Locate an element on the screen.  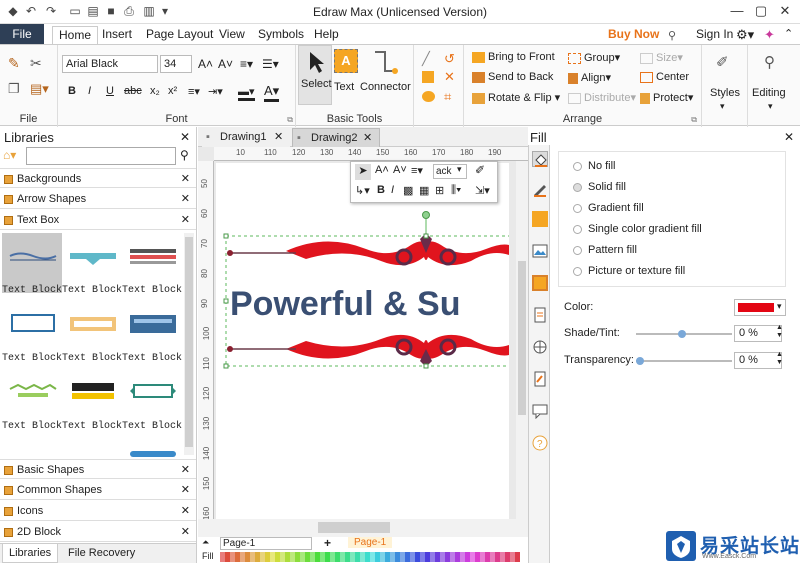
add-page-icon: + is located at coordinates (327, 543).